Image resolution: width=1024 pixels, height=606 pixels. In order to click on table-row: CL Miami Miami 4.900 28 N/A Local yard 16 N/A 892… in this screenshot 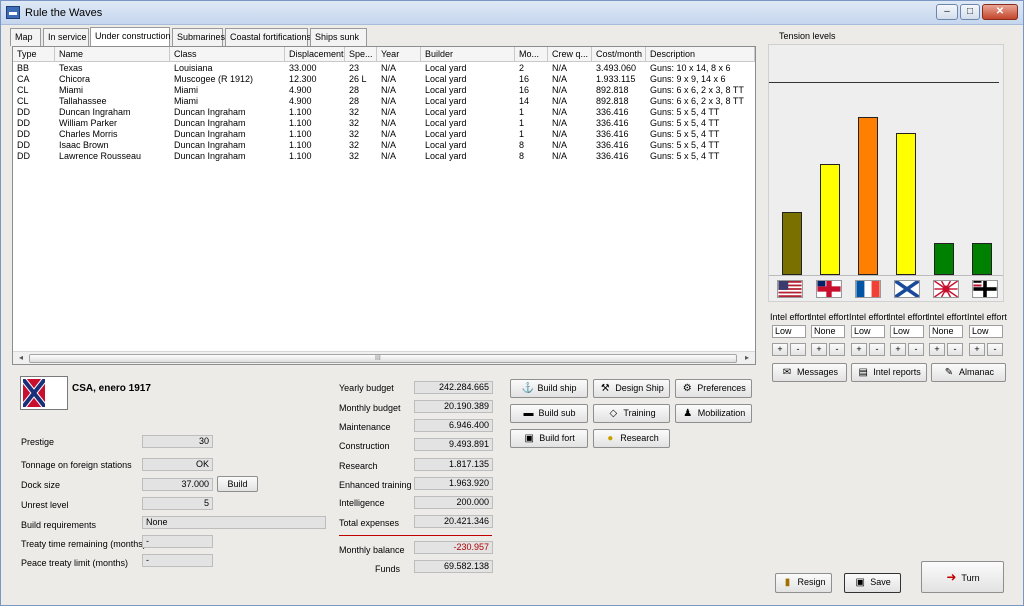, I will do `click(384, 90)`.